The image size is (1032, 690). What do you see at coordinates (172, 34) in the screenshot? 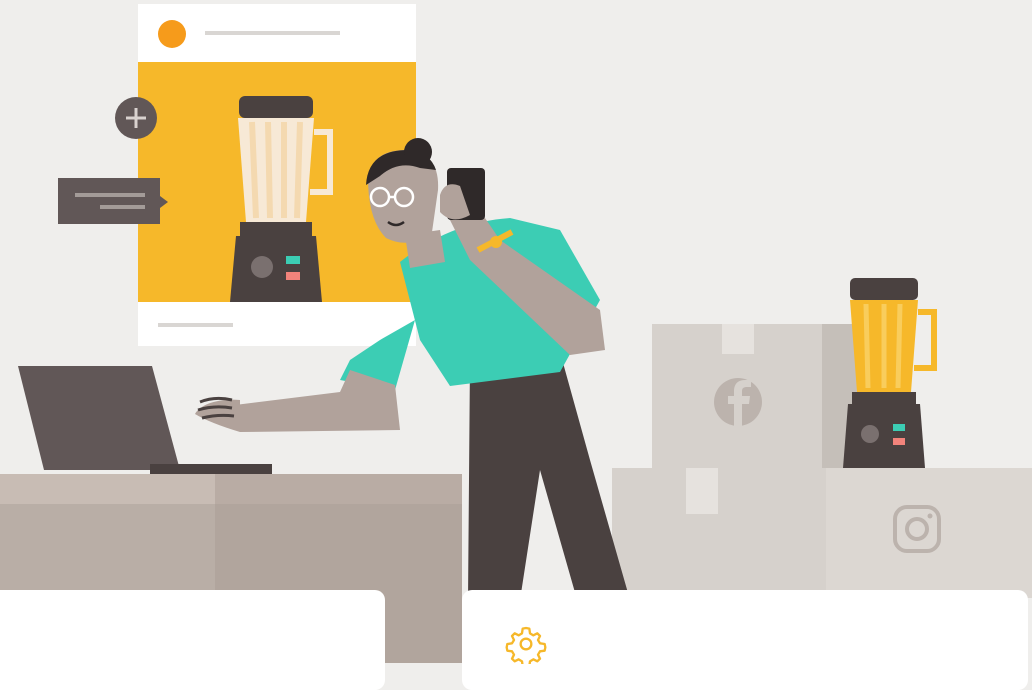
I see `post-avatar` at bounding box center [172, 34].